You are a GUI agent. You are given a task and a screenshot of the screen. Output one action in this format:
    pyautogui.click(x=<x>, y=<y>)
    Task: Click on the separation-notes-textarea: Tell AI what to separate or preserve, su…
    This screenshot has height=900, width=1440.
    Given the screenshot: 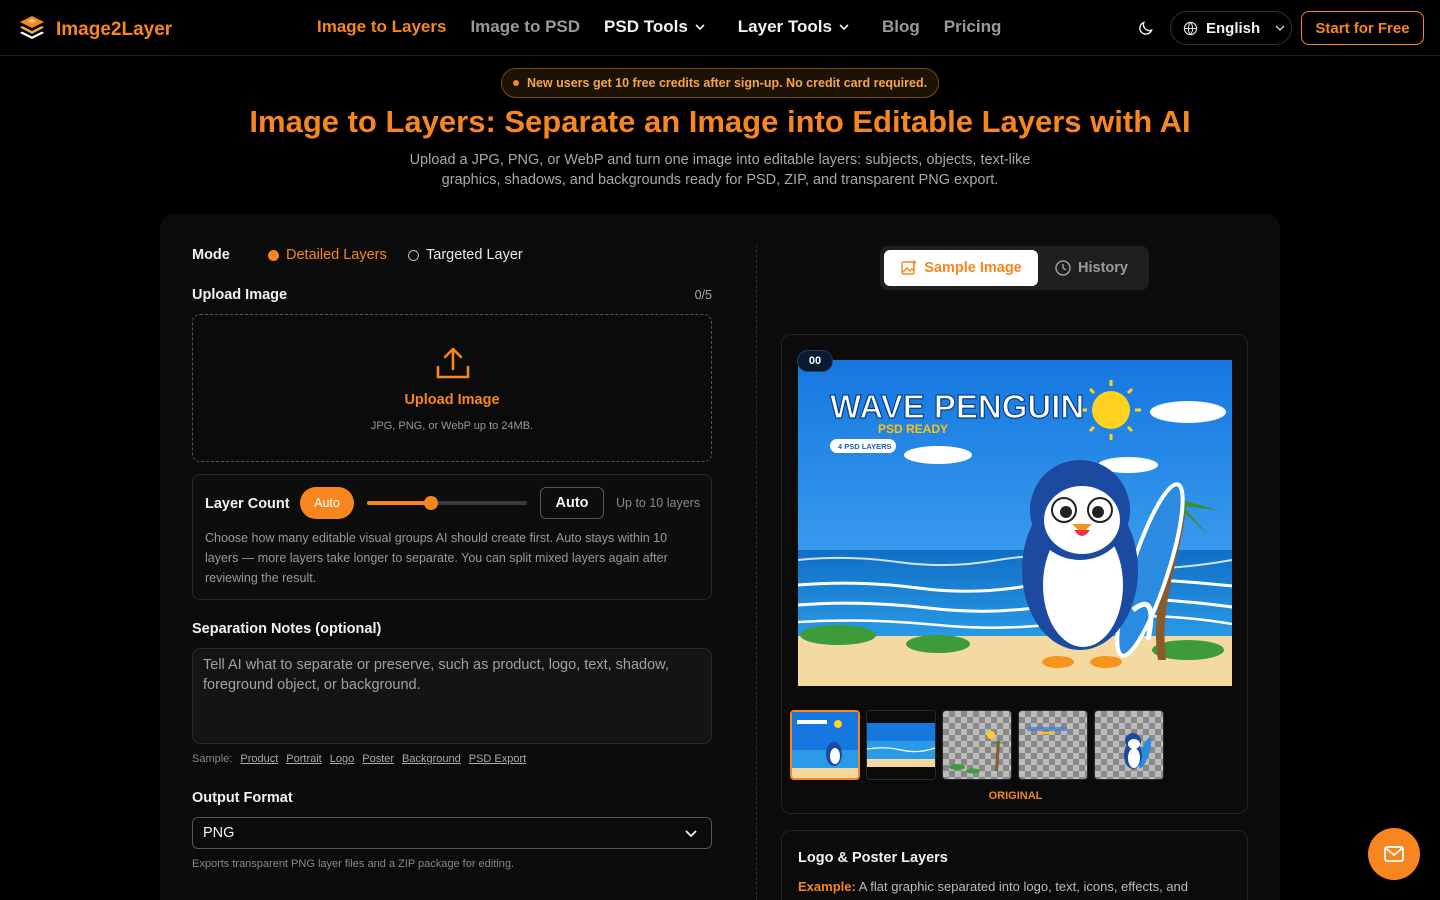 What is the action you would take?
    pyautogui.click(x=452, y=696)
    